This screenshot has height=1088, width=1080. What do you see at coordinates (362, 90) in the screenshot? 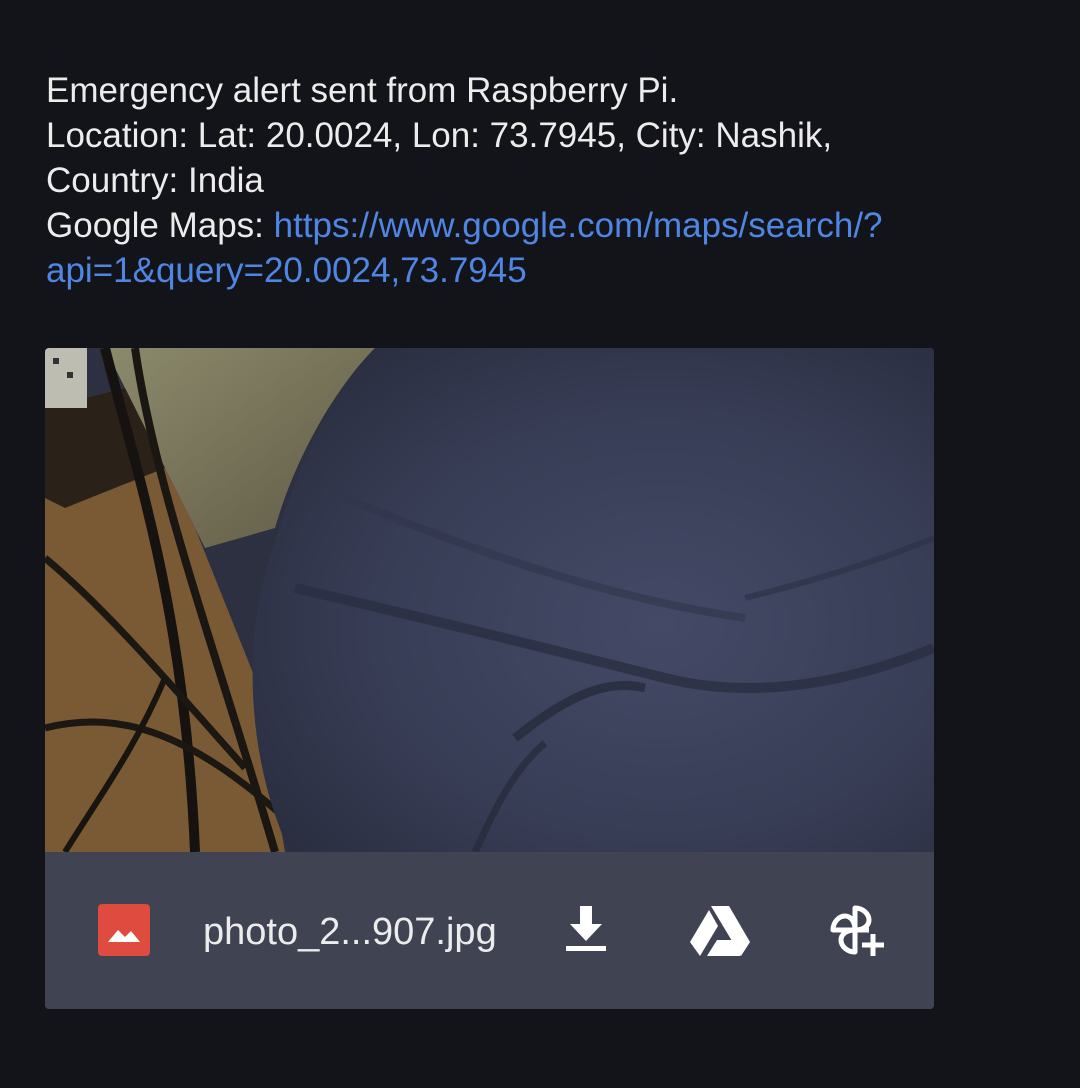
I see `message-line-alert: Emergency alert sent from Raspberry Pi.` at bounding box center [362, 90].